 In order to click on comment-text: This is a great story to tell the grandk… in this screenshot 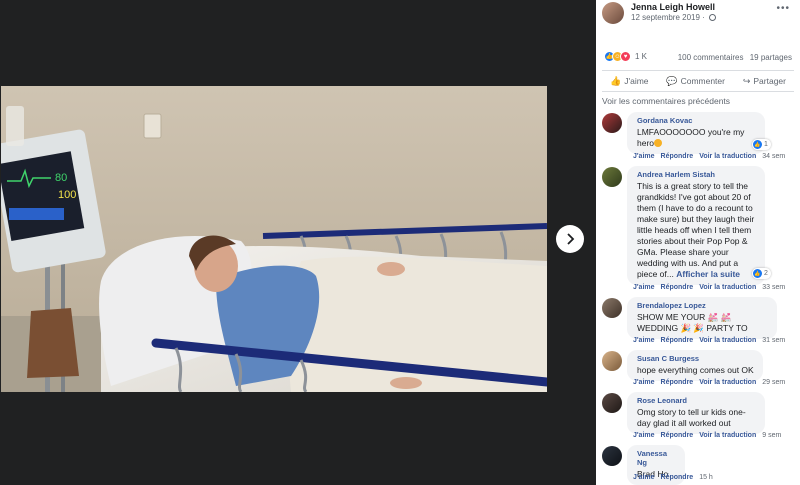, I will do `click(697, 230)`.